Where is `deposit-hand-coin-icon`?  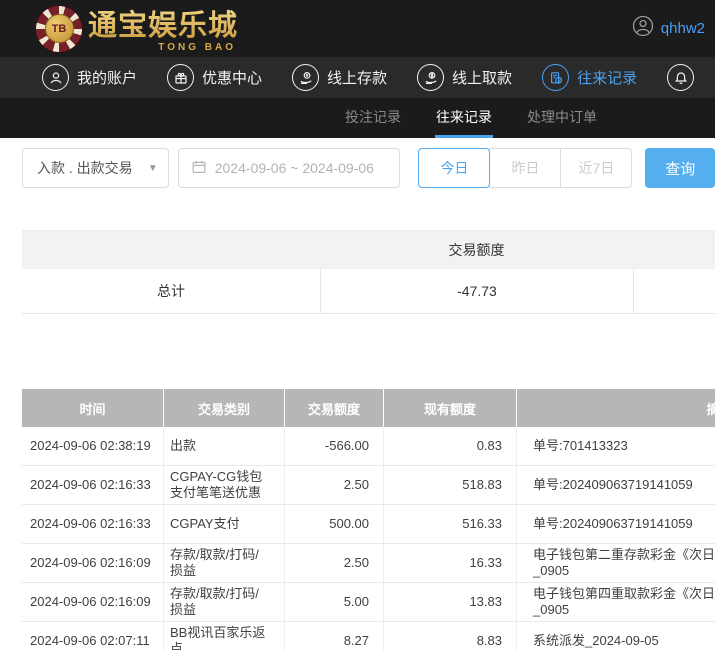 deposit-hand-coin-icon is located at coordinates (306, 77).